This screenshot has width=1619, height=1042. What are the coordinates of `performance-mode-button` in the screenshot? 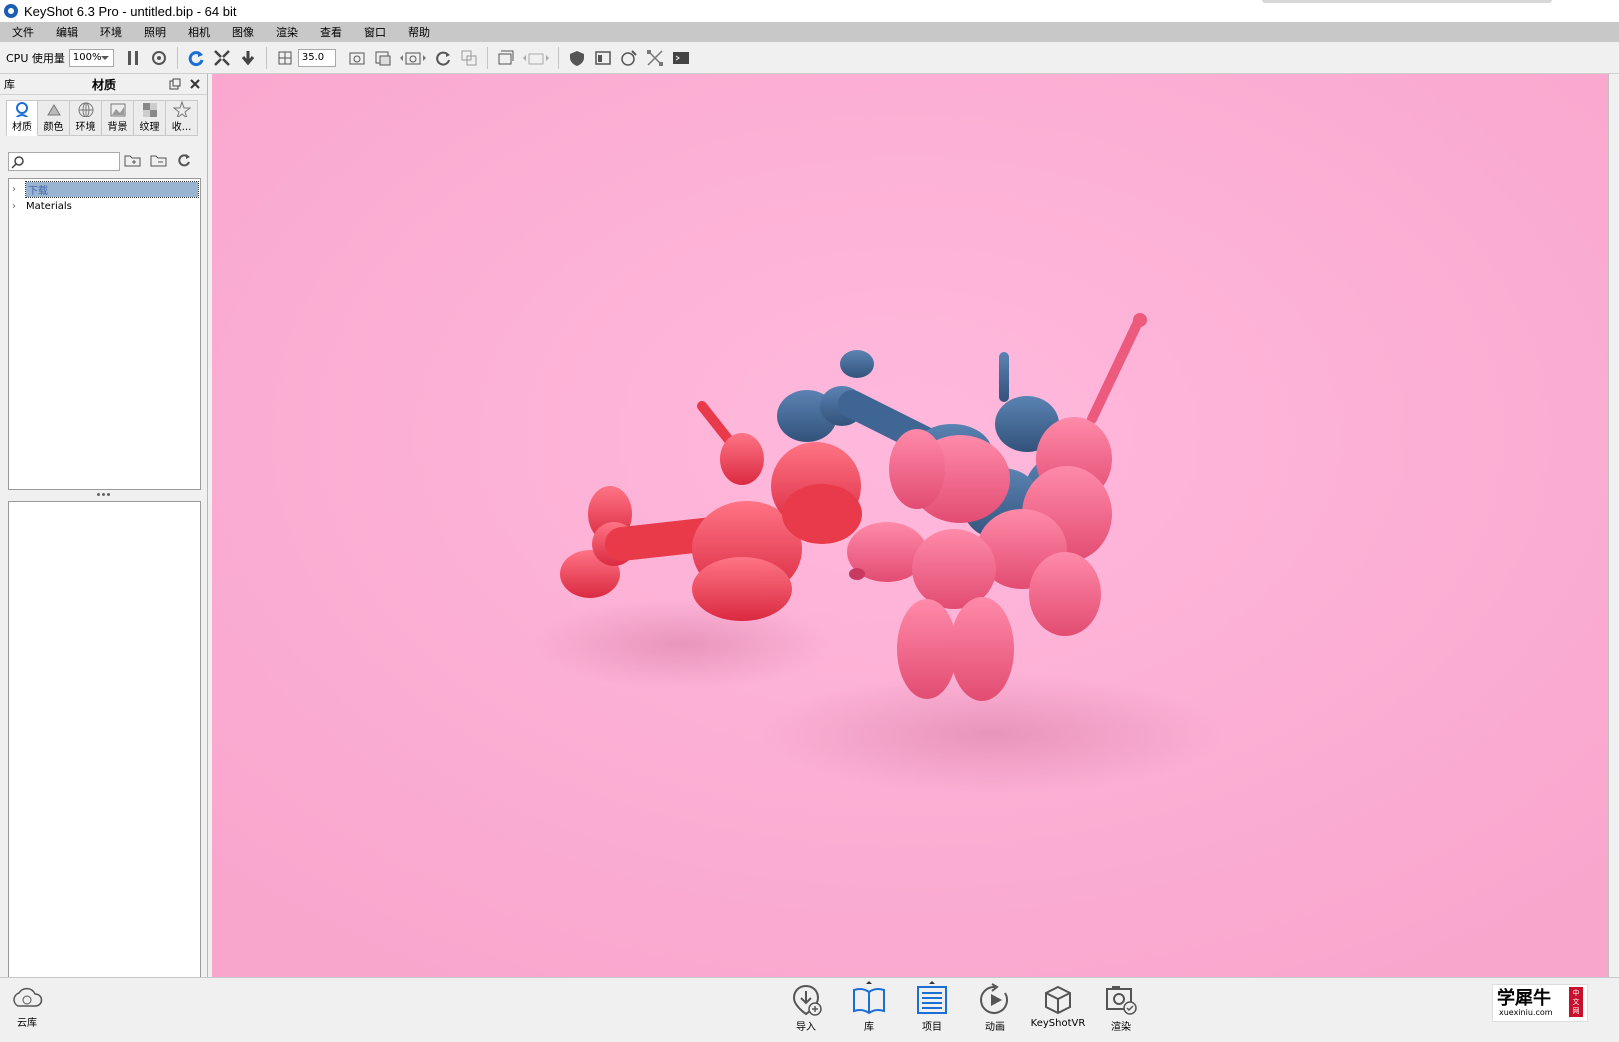 It's located at (159, 58).